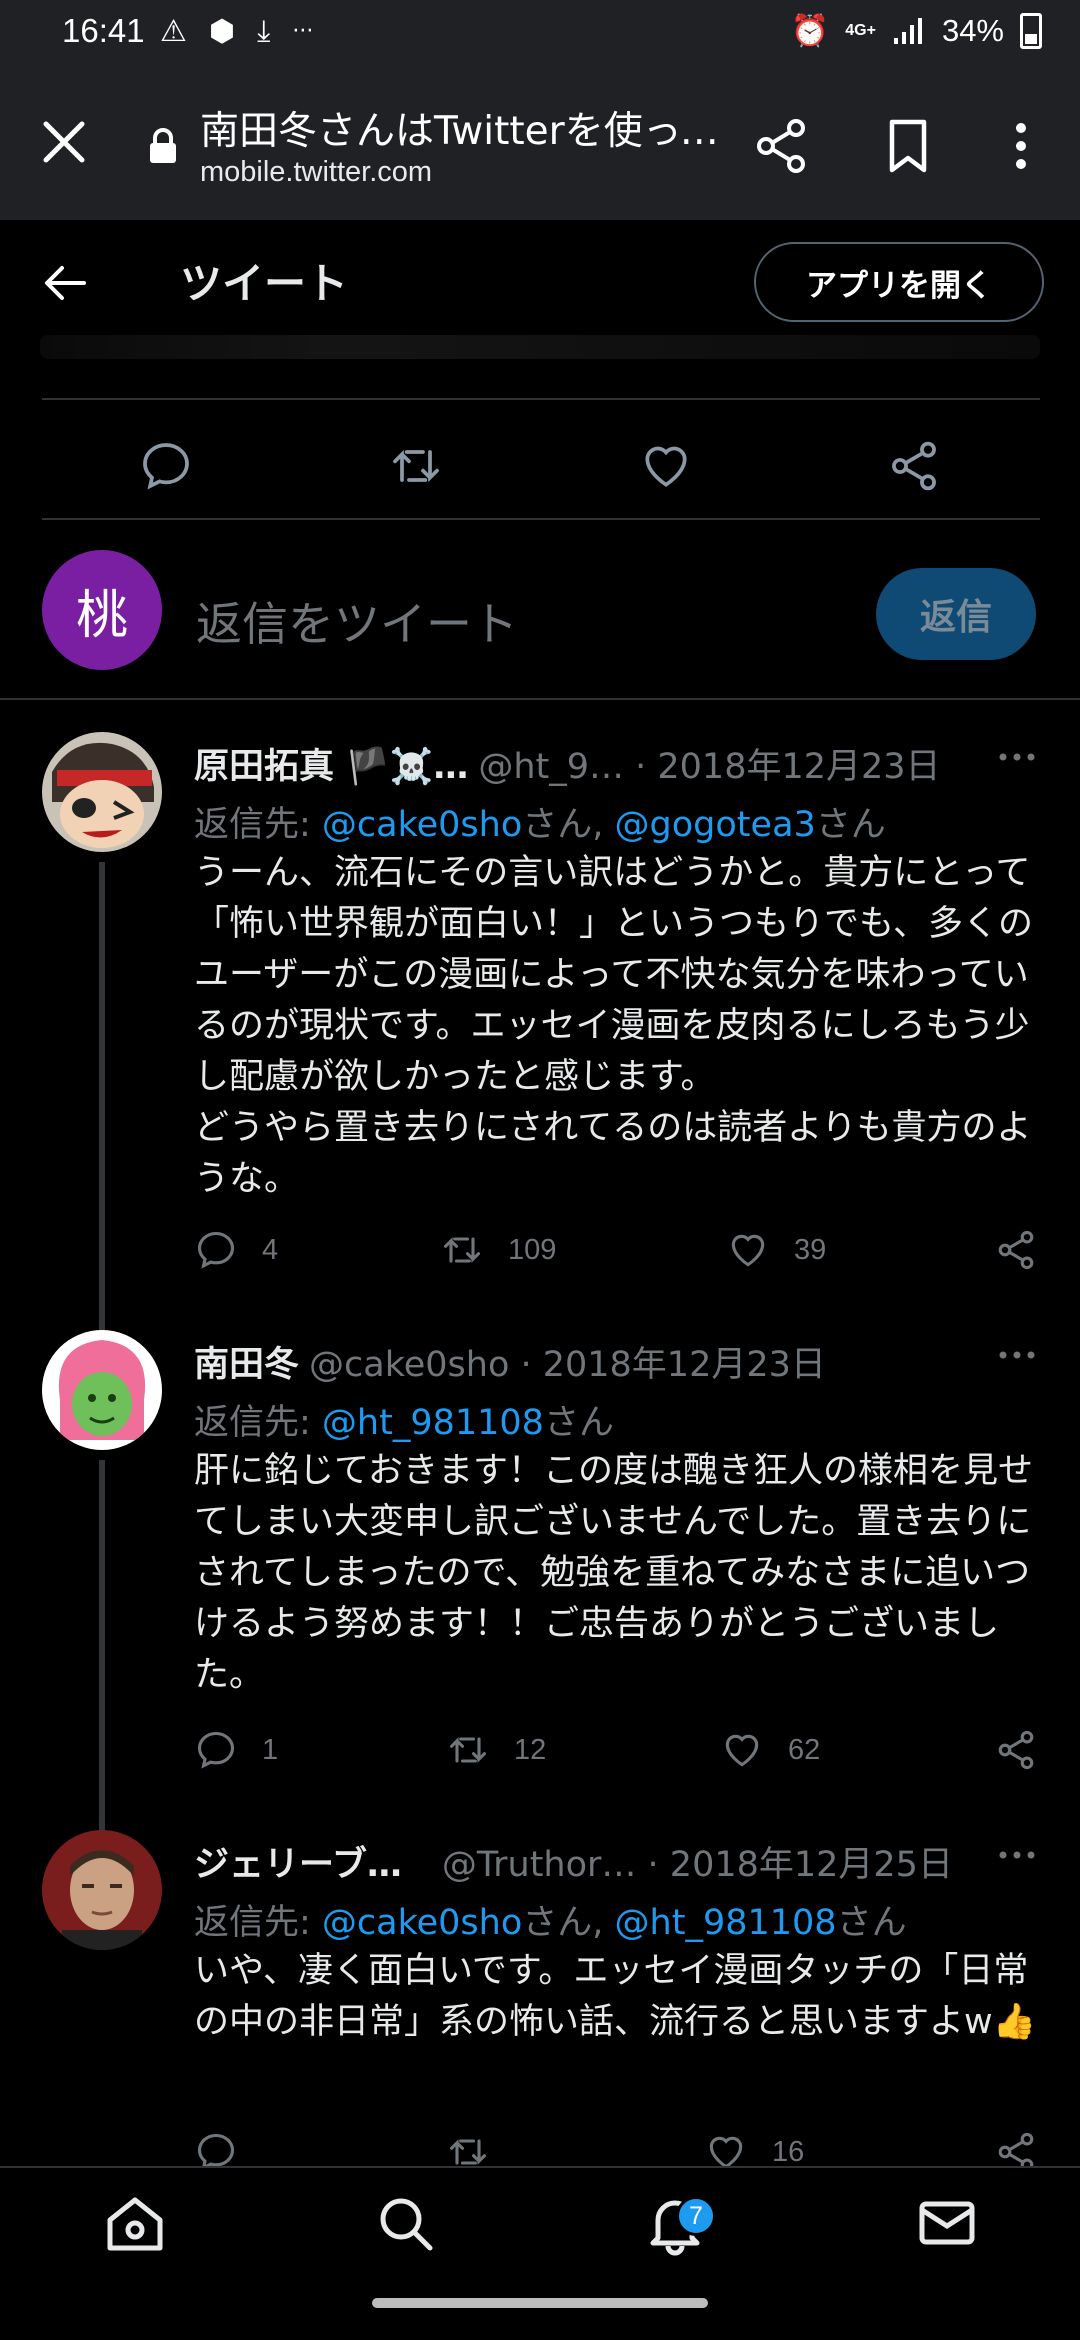  Describe the element at coordinates (530, 1749) in the screenshot. I see `retweet-count: 12` at that location.